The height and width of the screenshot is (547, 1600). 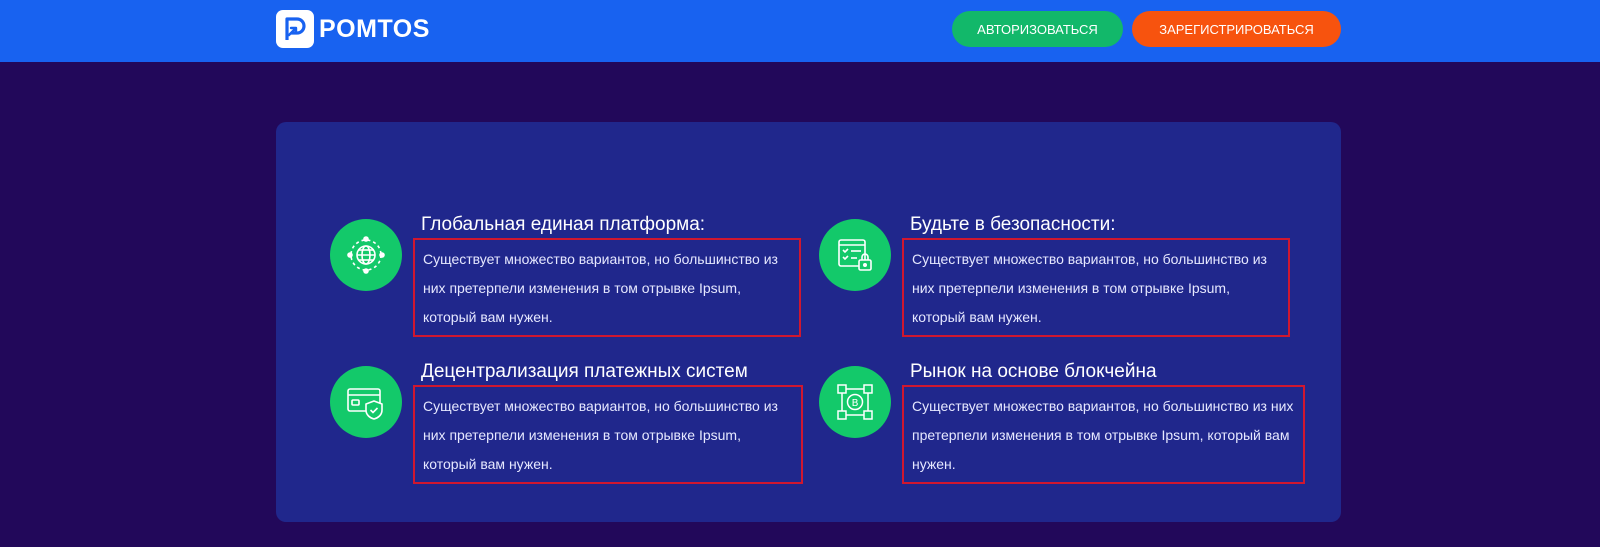 What do you see at coordinates (563, 224) in the screenshot?
I see `feature-title: Глобальная единая платформа:` at bounding box center [563, 224].